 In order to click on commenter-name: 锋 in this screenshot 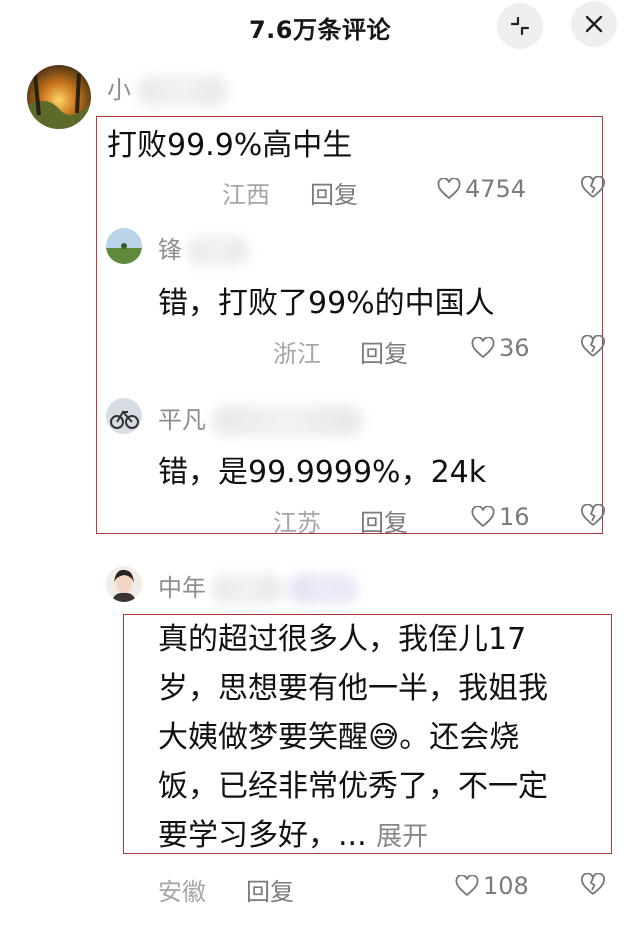, I will do `click(203, 248)`.